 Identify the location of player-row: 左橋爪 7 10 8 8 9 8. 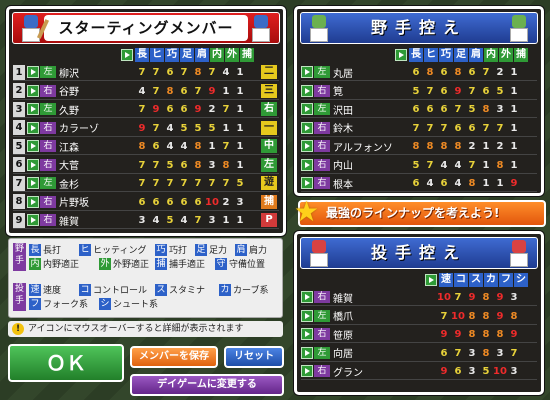
(419, 316).